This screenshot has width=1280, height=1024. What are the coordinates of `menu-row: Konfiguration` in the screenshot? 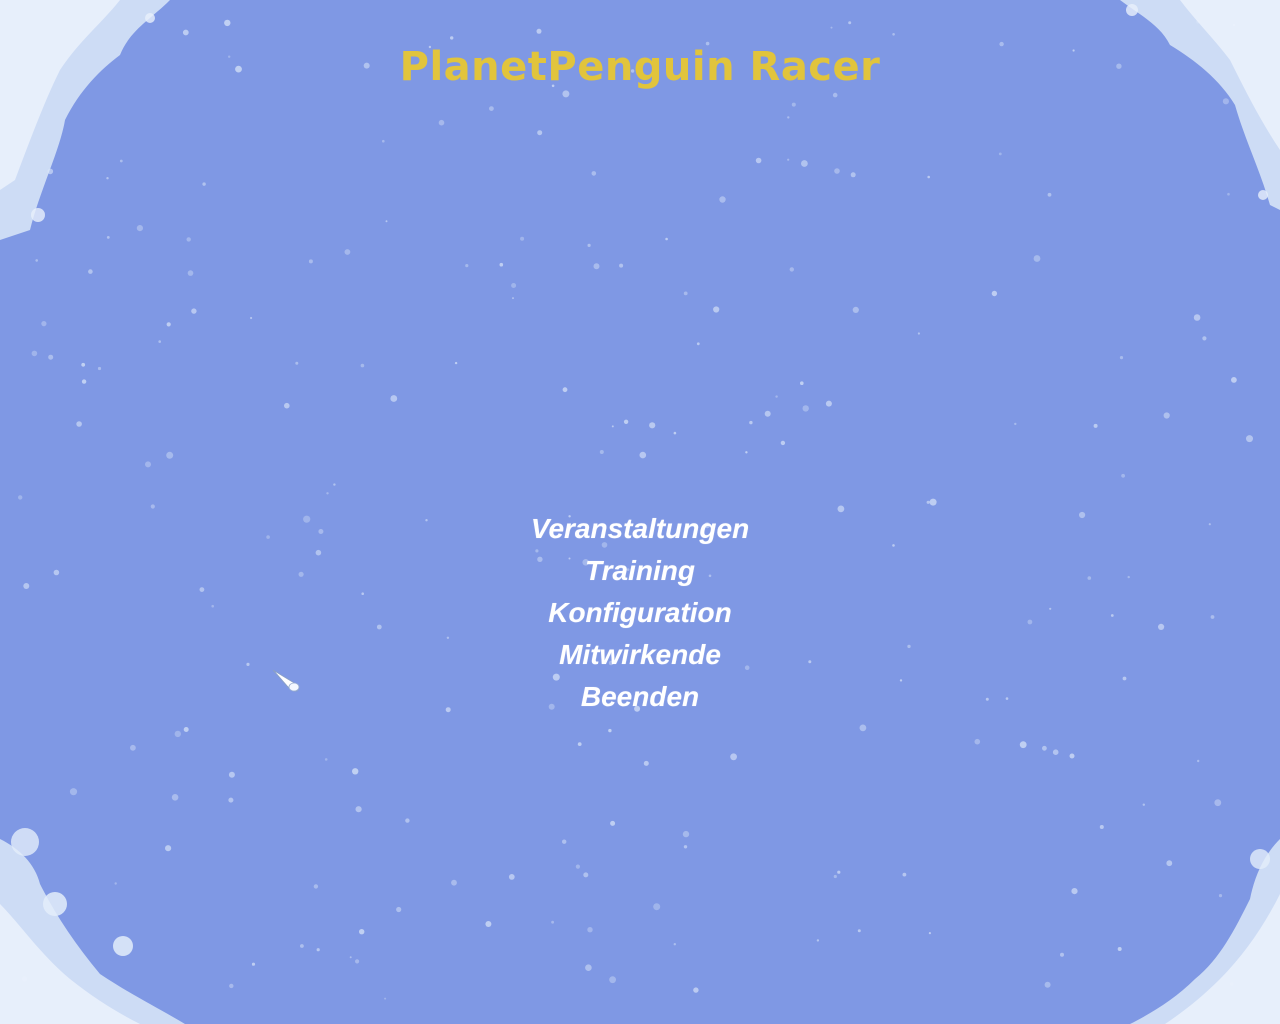 It's located at (640, 613).